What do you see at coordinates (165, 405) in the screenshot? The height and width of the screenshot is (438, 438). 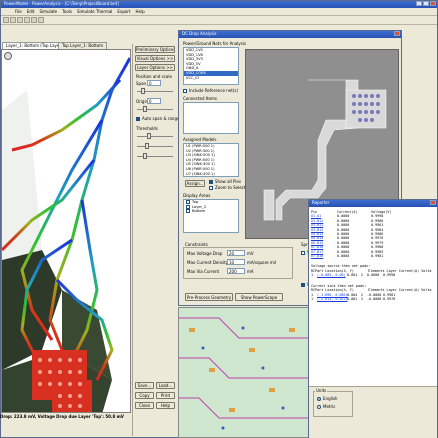 I see `help-button: Help` at bounding box center [165, 405].